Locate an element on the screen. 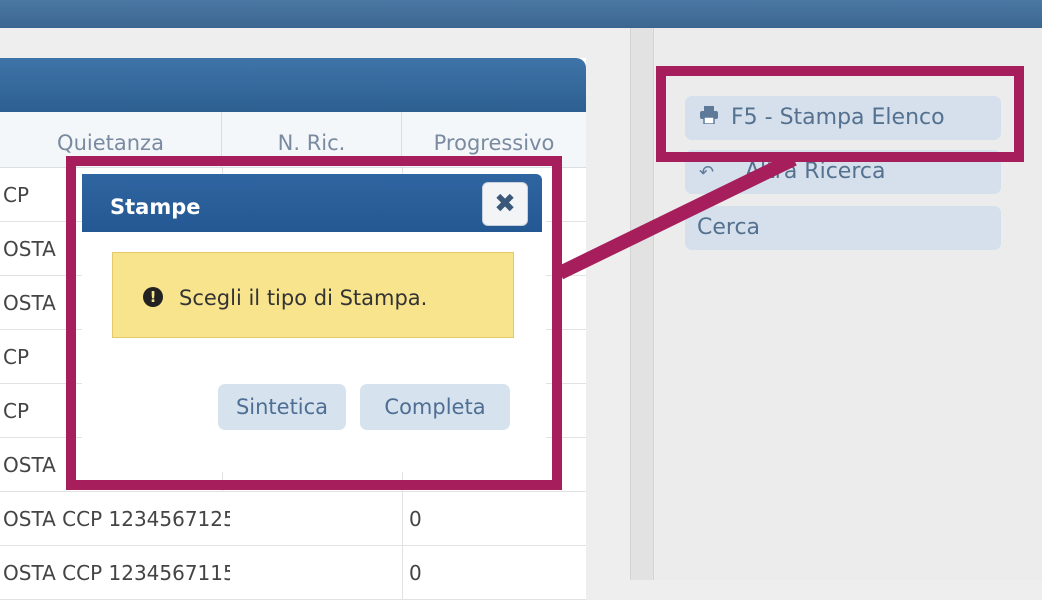 The height and width of the screenshot is (600, 1042). cell-quietanza: OSTA CCP 1234567115 is located at coordinates (116, 573).